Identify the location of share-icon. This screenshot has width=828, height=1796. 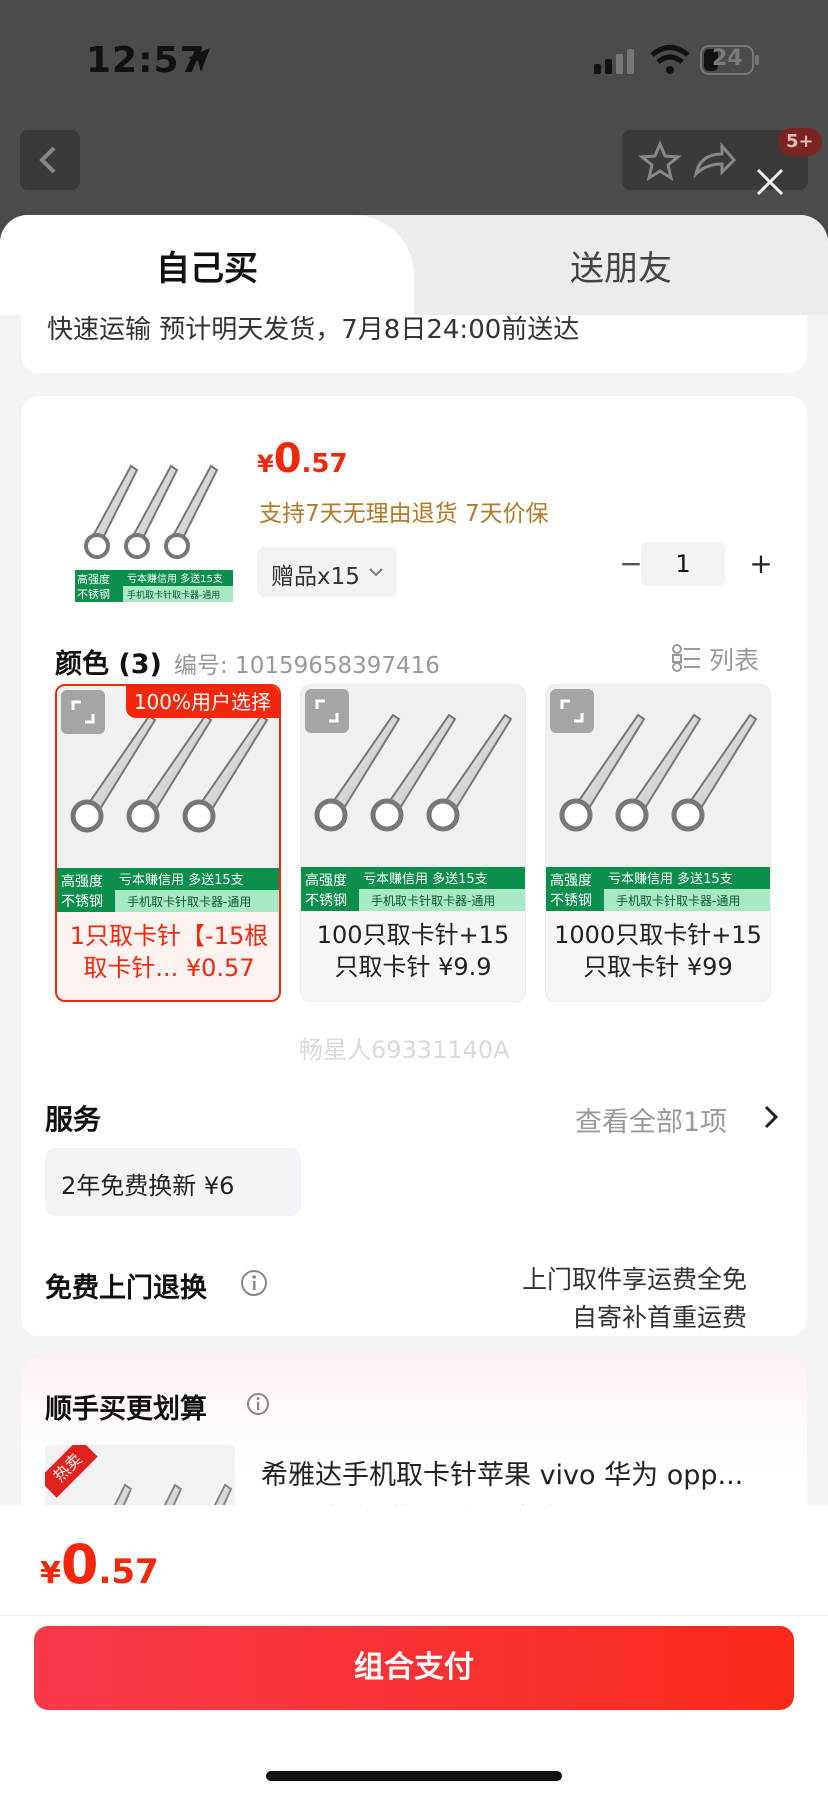
(714, 160).